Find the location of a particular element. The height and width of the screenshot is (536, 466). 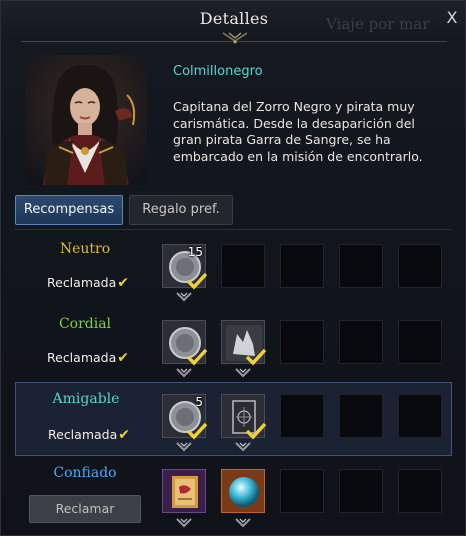

reward-quantity: 5 is located at coordinates (199, 402).